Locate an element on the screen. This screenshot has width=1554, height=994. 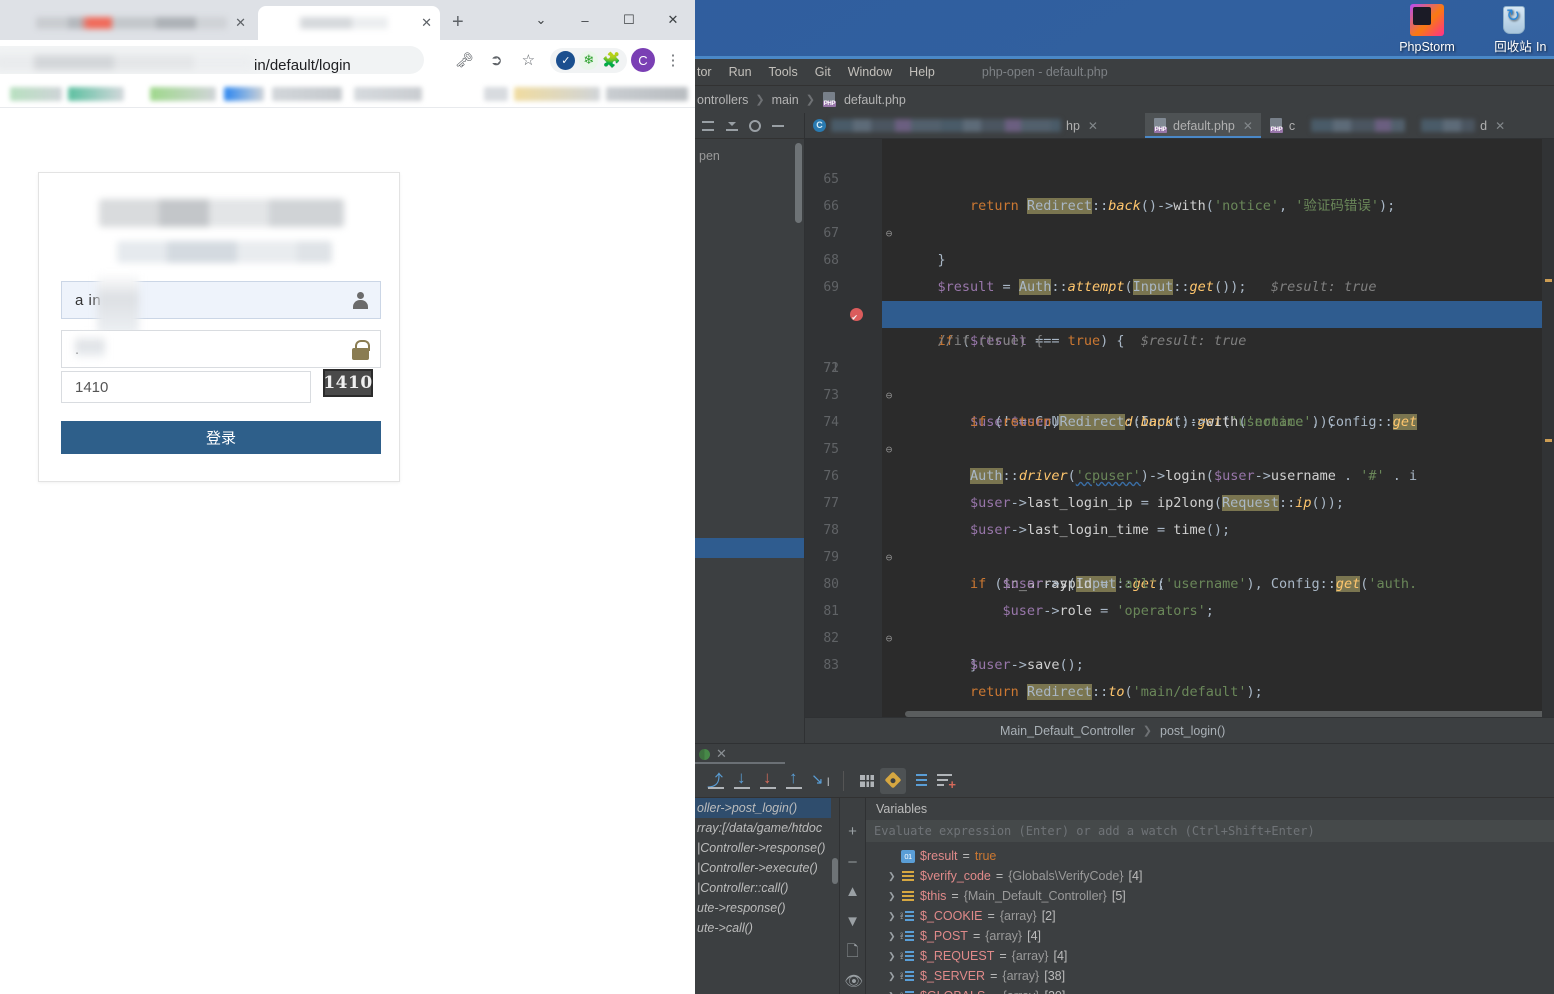
expand-all-icon is located at coordinates (732, 126).